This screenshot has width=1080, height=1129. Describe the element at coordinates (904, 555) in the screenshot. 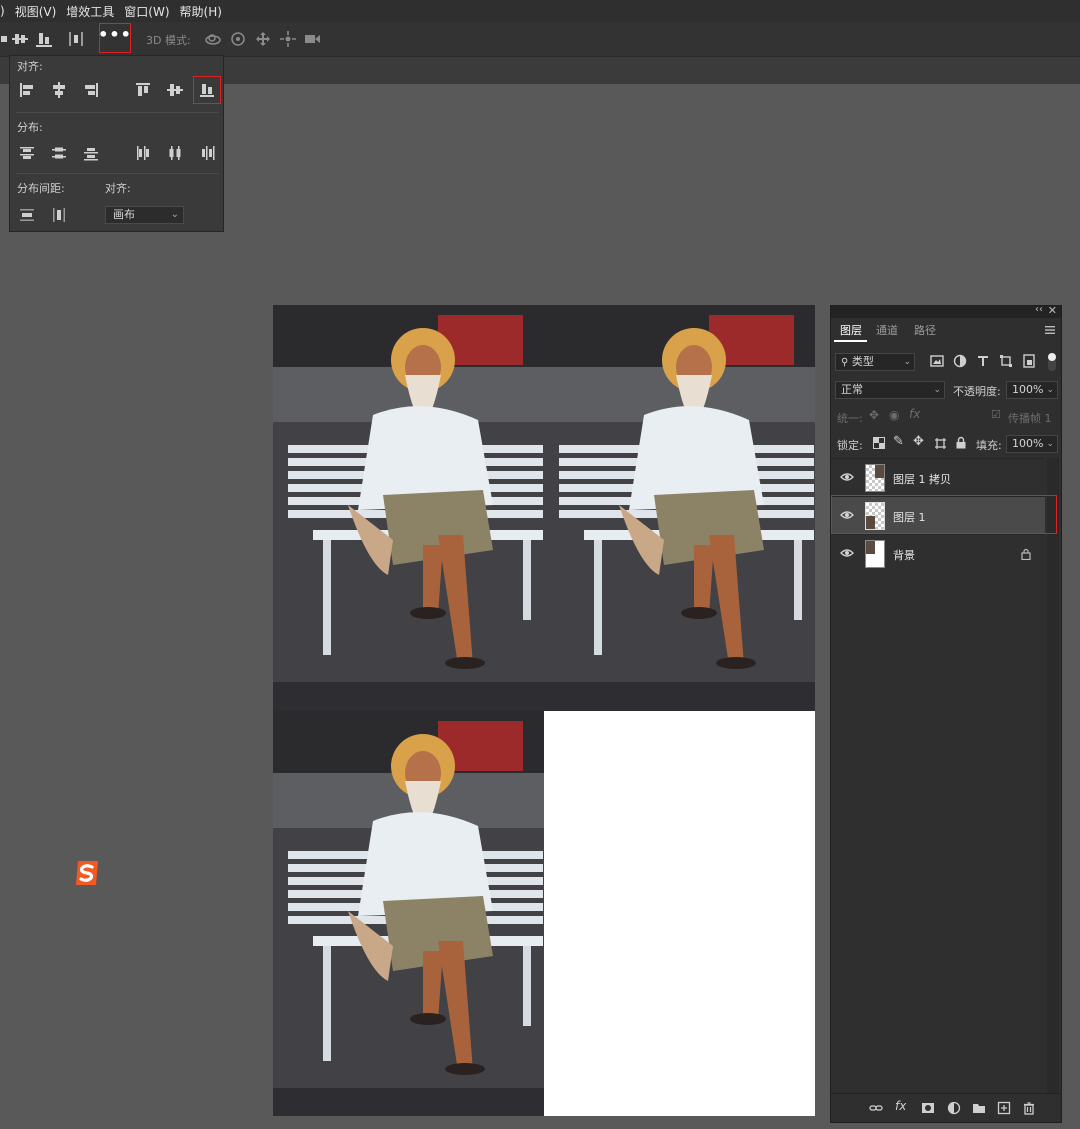

I see `layer-name: 背景` at that location.